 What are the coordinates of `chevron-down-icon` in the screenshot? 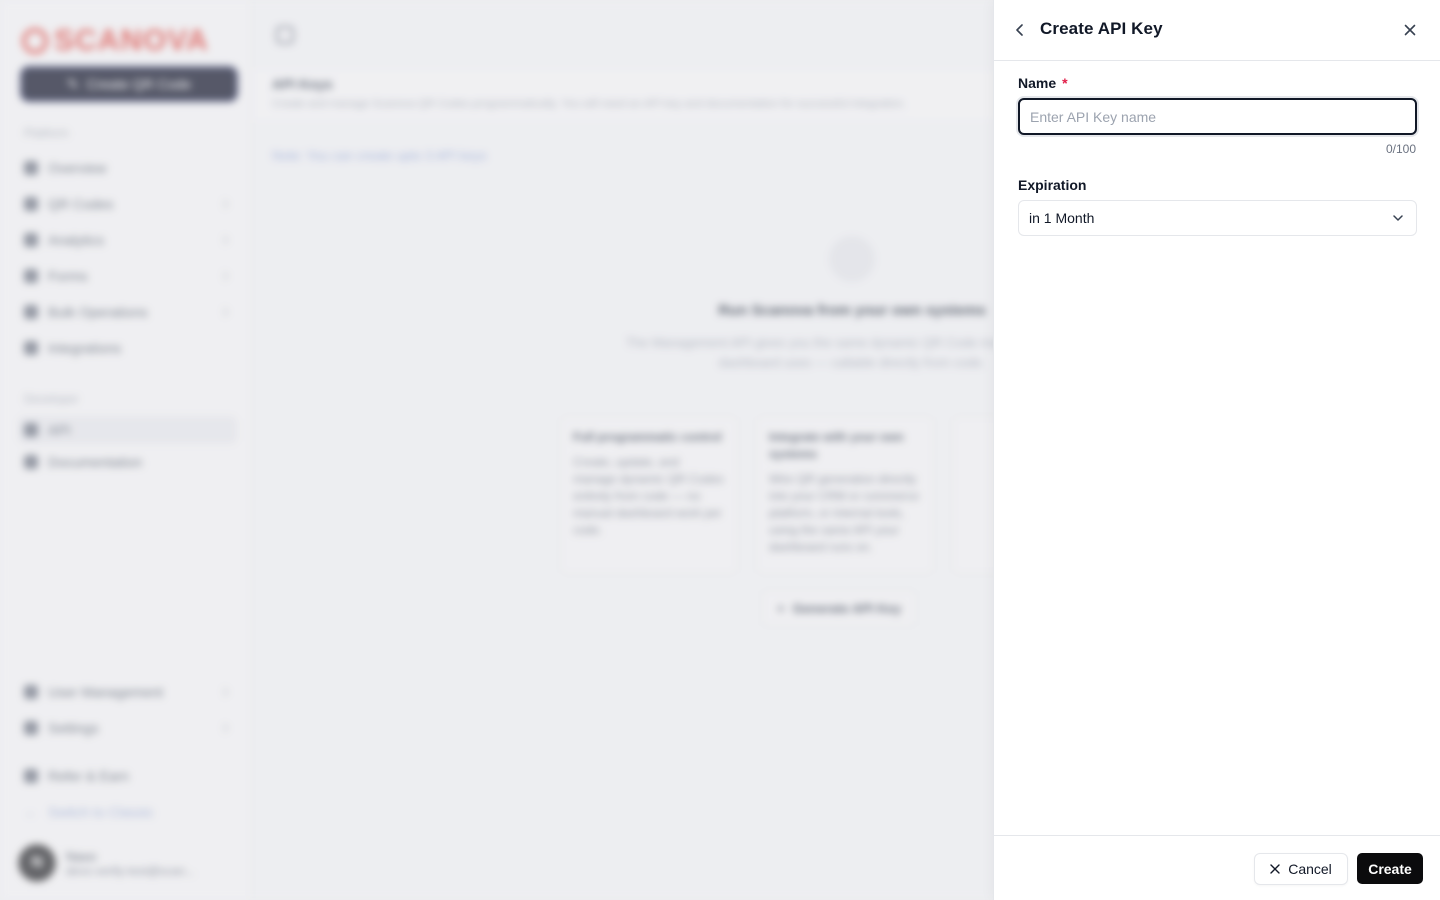 It's located at (1398, 218).